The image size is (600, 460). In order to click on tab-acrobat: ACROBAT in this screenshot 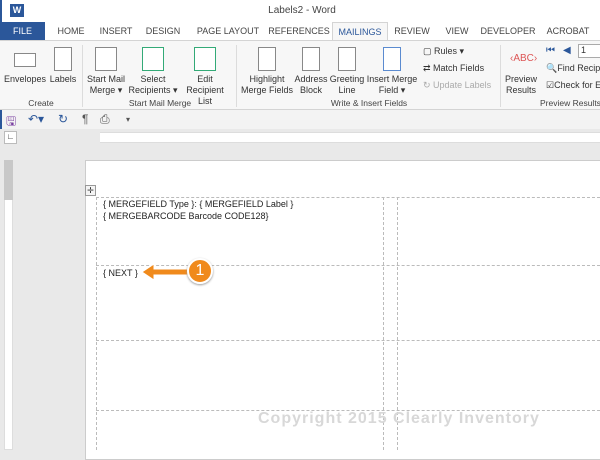, I will do `click(568, 31)`.